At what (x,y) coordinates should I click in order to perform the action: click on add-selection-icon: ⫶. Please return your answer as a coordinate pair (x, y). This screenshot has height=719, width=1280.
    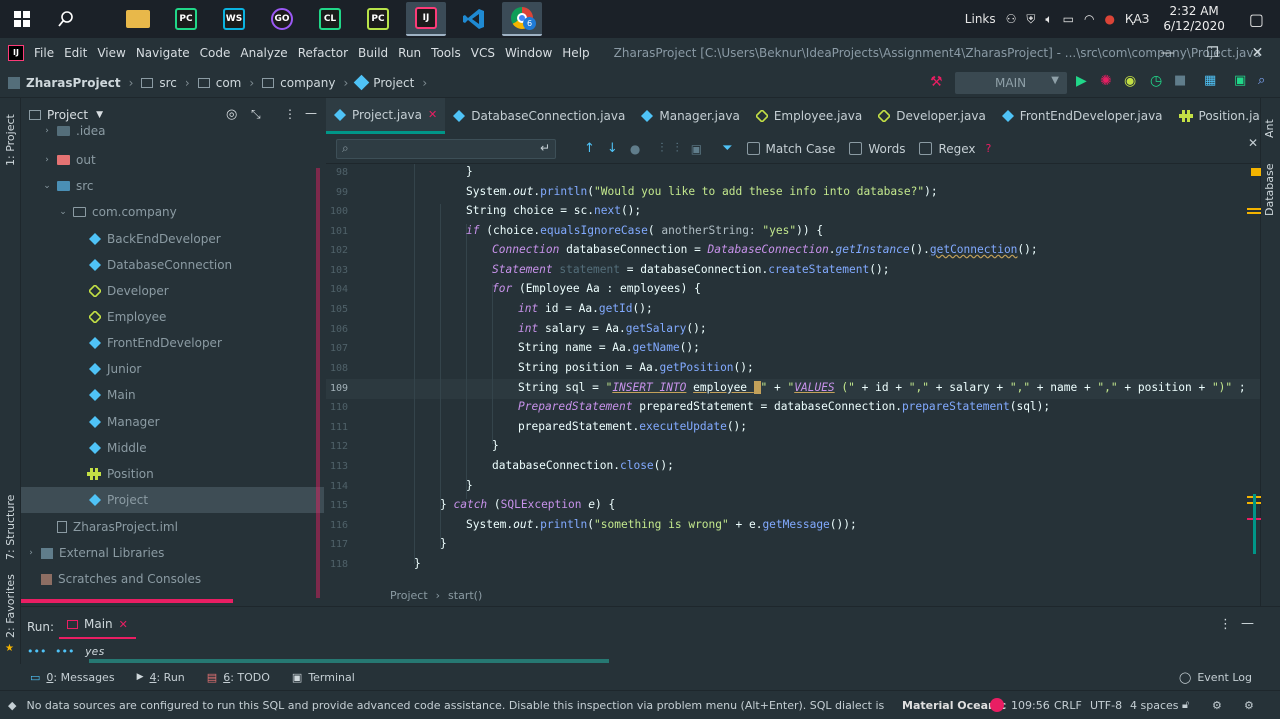
    Looking at the image, I should click on (661, 148).